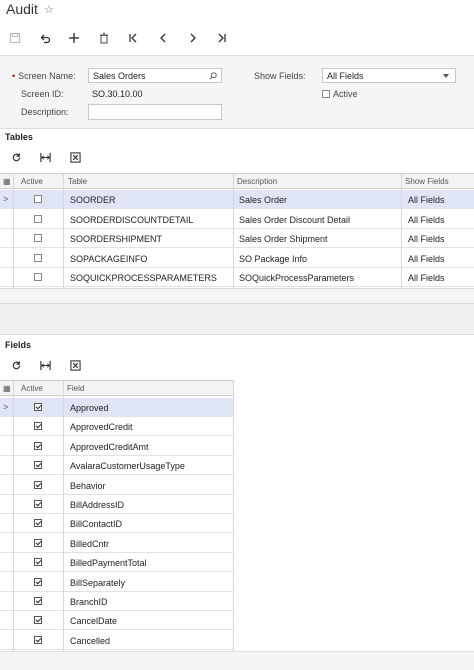 The image size is (474, 670). I want to click on field-row: BillContactID, so click(117, 524).